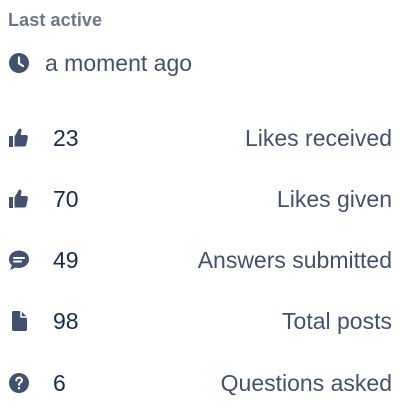  Describe the element at coordinates (334, 198) in the screenshot. I see `likes-given-label: Likes given` at that location.